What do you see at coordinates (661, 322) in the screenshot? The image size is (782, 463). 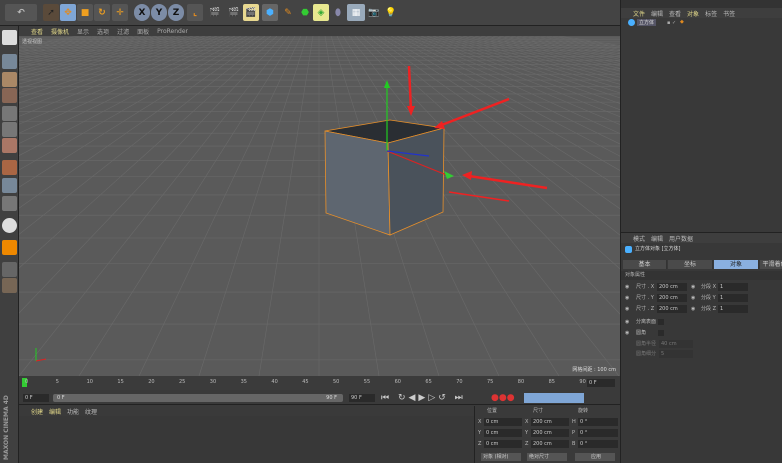 I see `separate-surfaces-checkbox` at bounding box center [661, 322].